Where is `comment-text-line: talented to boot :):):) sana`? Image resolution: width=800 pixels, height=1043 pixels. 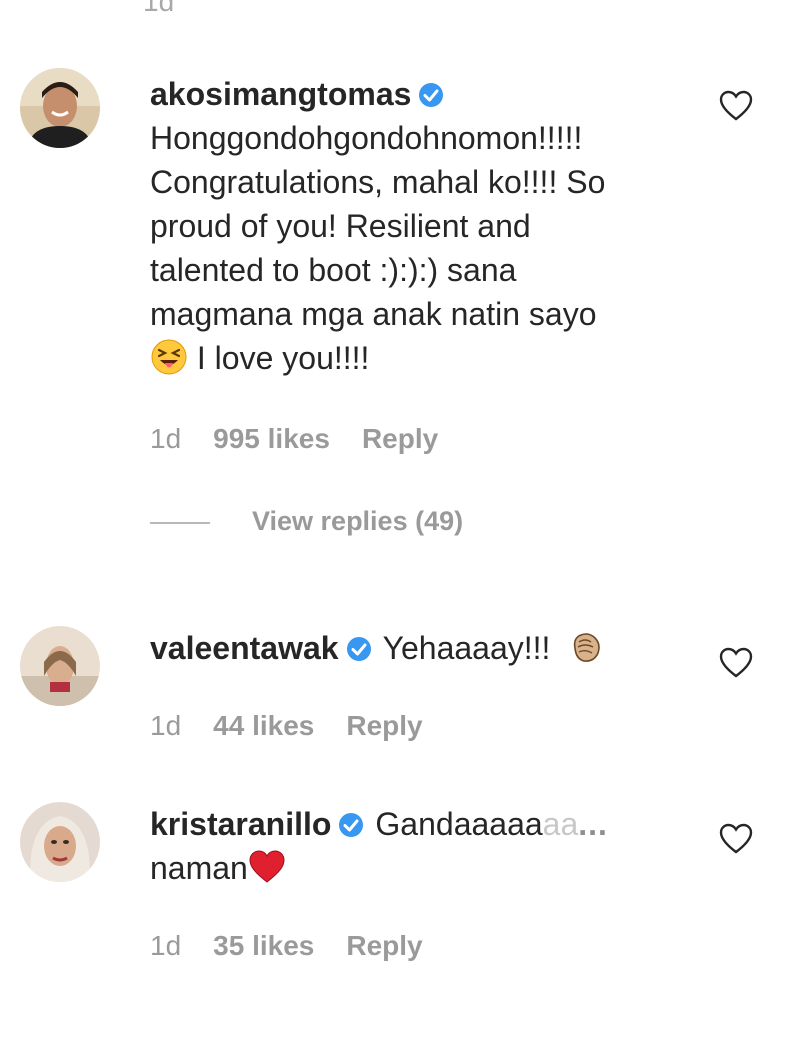
comment-text-line: talented to boot :):):) sana is located at coordinates (333, 270).